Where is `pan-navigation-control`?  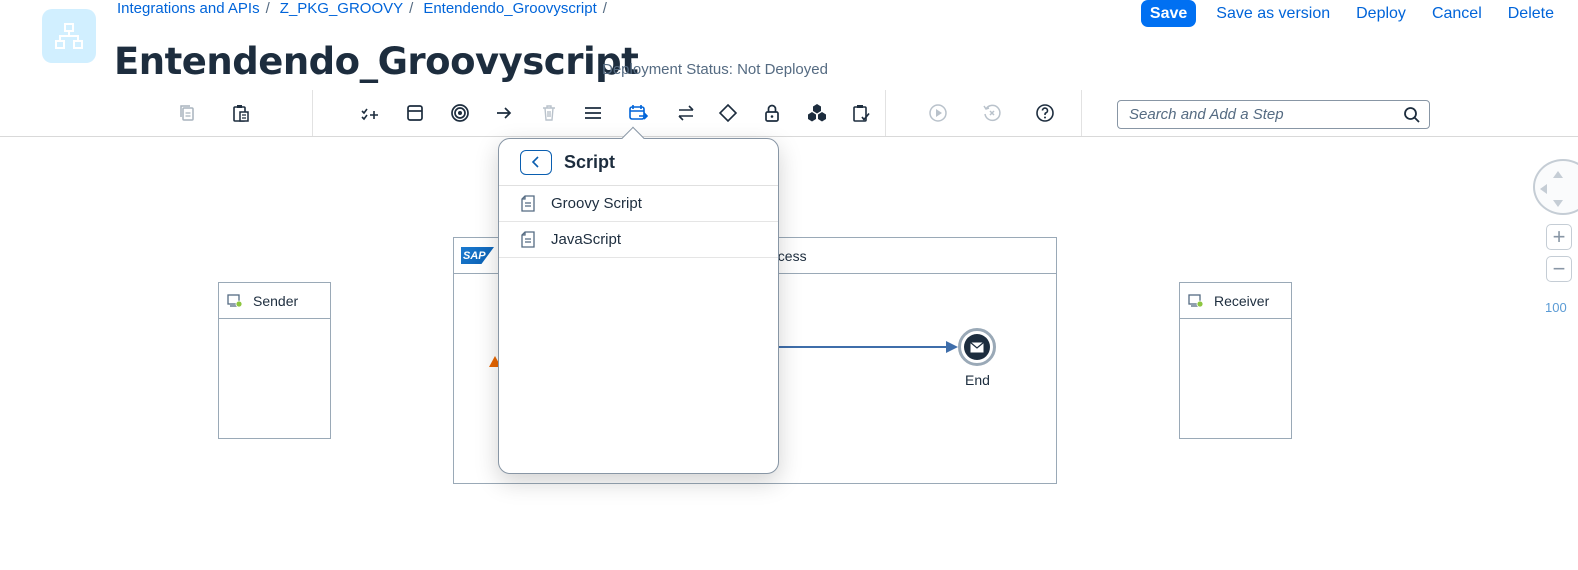
pan-navigation-control is located at coordinates (1555, 187).